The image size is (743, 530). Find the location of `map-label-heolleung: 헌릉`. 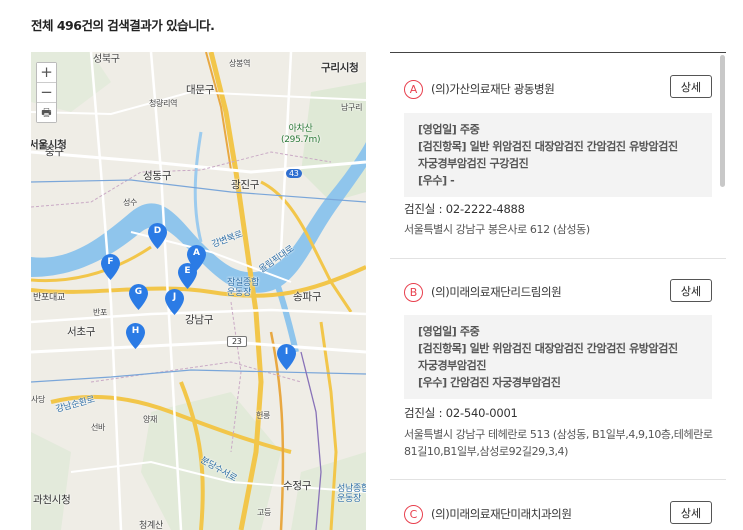

map-label-heolleung: 헌릉 is located at coordinates (263, 415).